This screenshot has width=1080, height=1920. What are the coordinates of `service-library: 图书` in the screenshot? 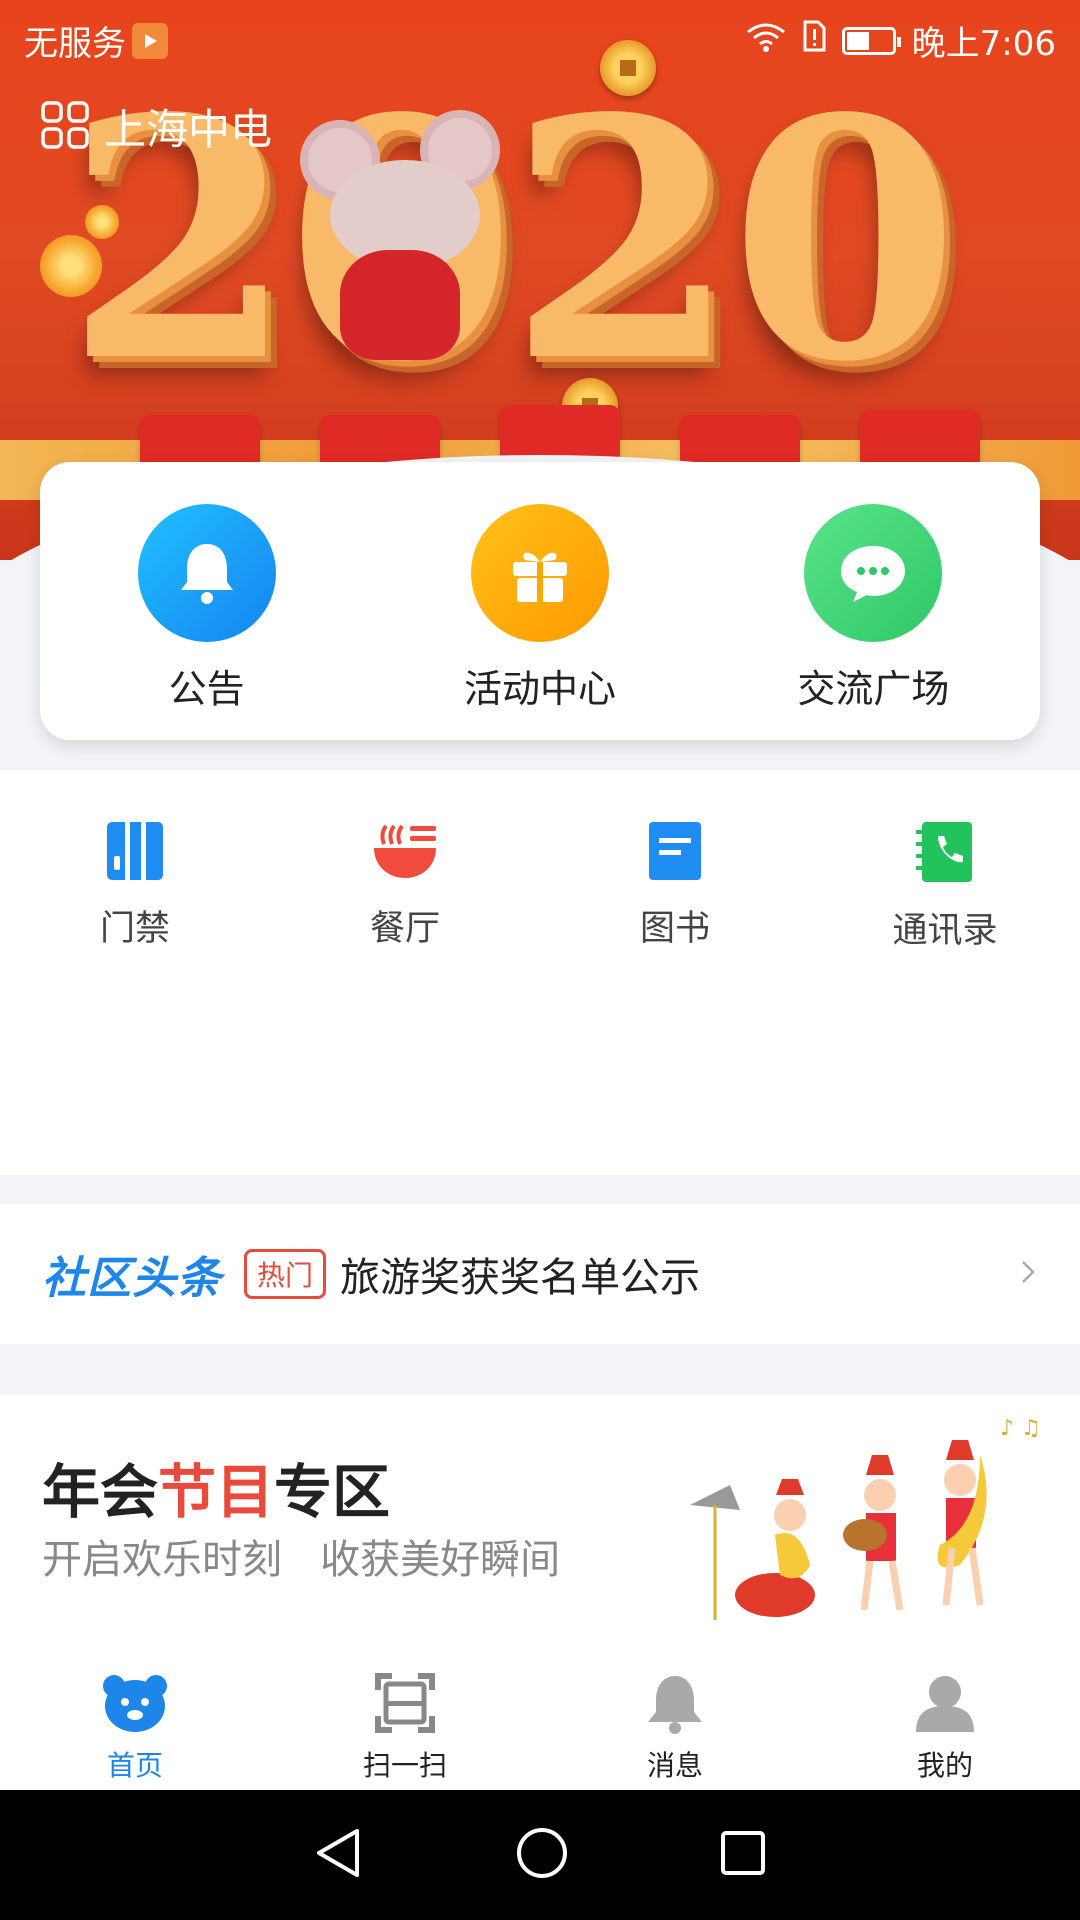 It's located at (675, 972).